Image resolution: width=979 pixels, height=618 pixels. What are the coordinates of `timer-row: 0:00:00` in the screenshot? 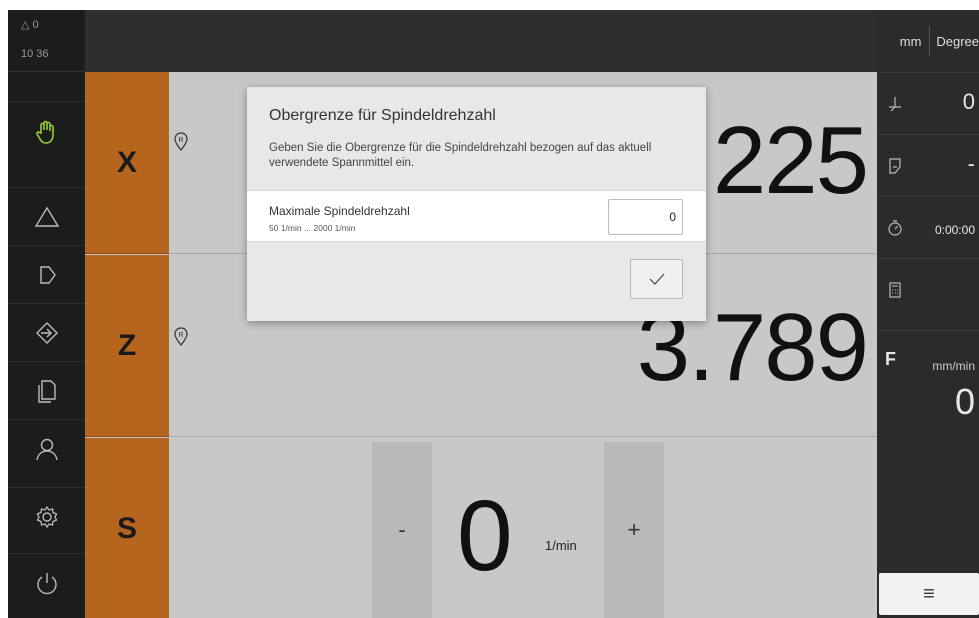 It's located at (928, 227).